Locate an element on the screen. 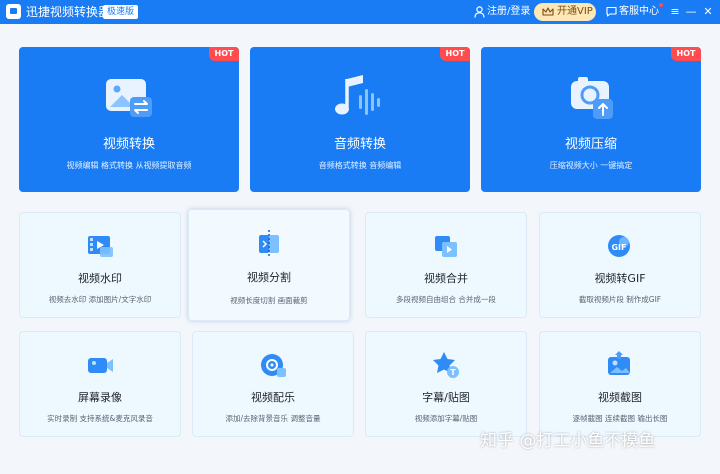 The image size is (720, 474). card-title: 视频转GIF is located at coordinates (620, 278).